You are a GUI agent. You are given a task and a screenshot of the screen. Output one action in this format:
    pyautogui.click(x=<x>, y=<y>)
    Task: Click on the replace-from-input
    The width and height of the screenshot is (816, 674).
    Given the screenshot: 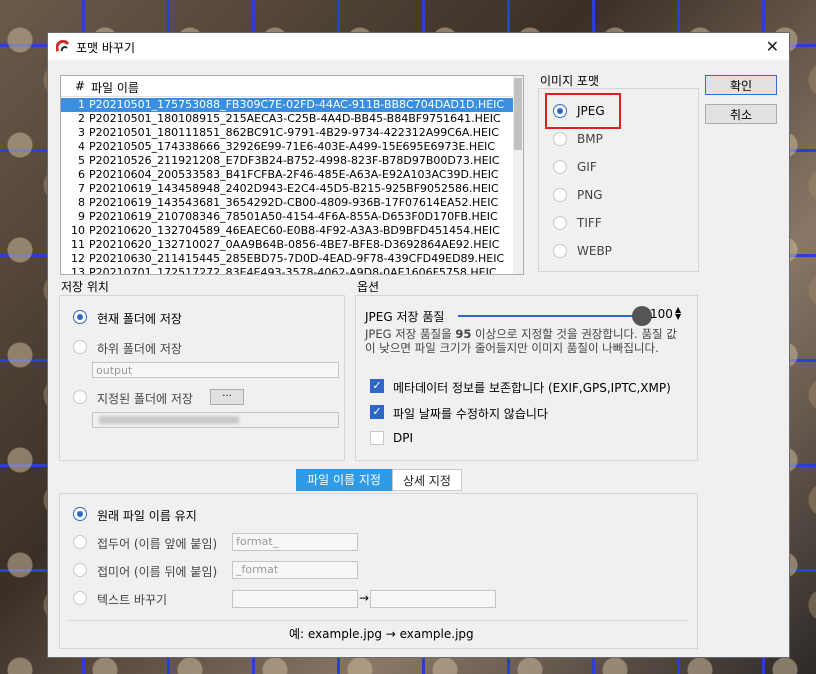 What is the action you would take?
    pyautogui.click(x=295, y=599)
    